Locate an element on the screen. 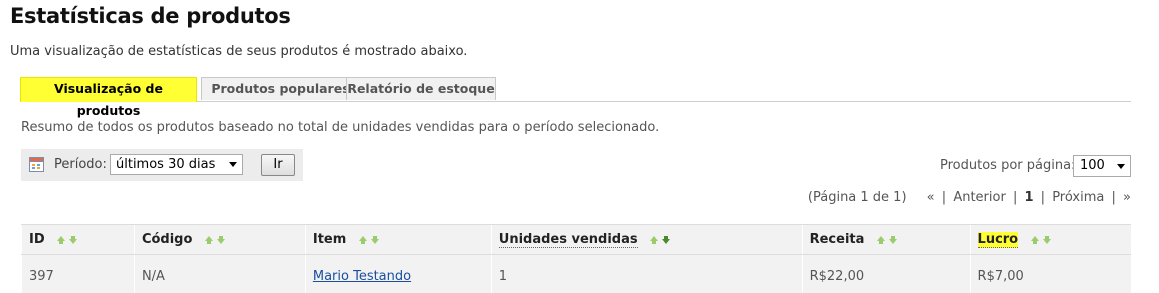  product-link: Mario Testando is located at coordinates (362, 276).